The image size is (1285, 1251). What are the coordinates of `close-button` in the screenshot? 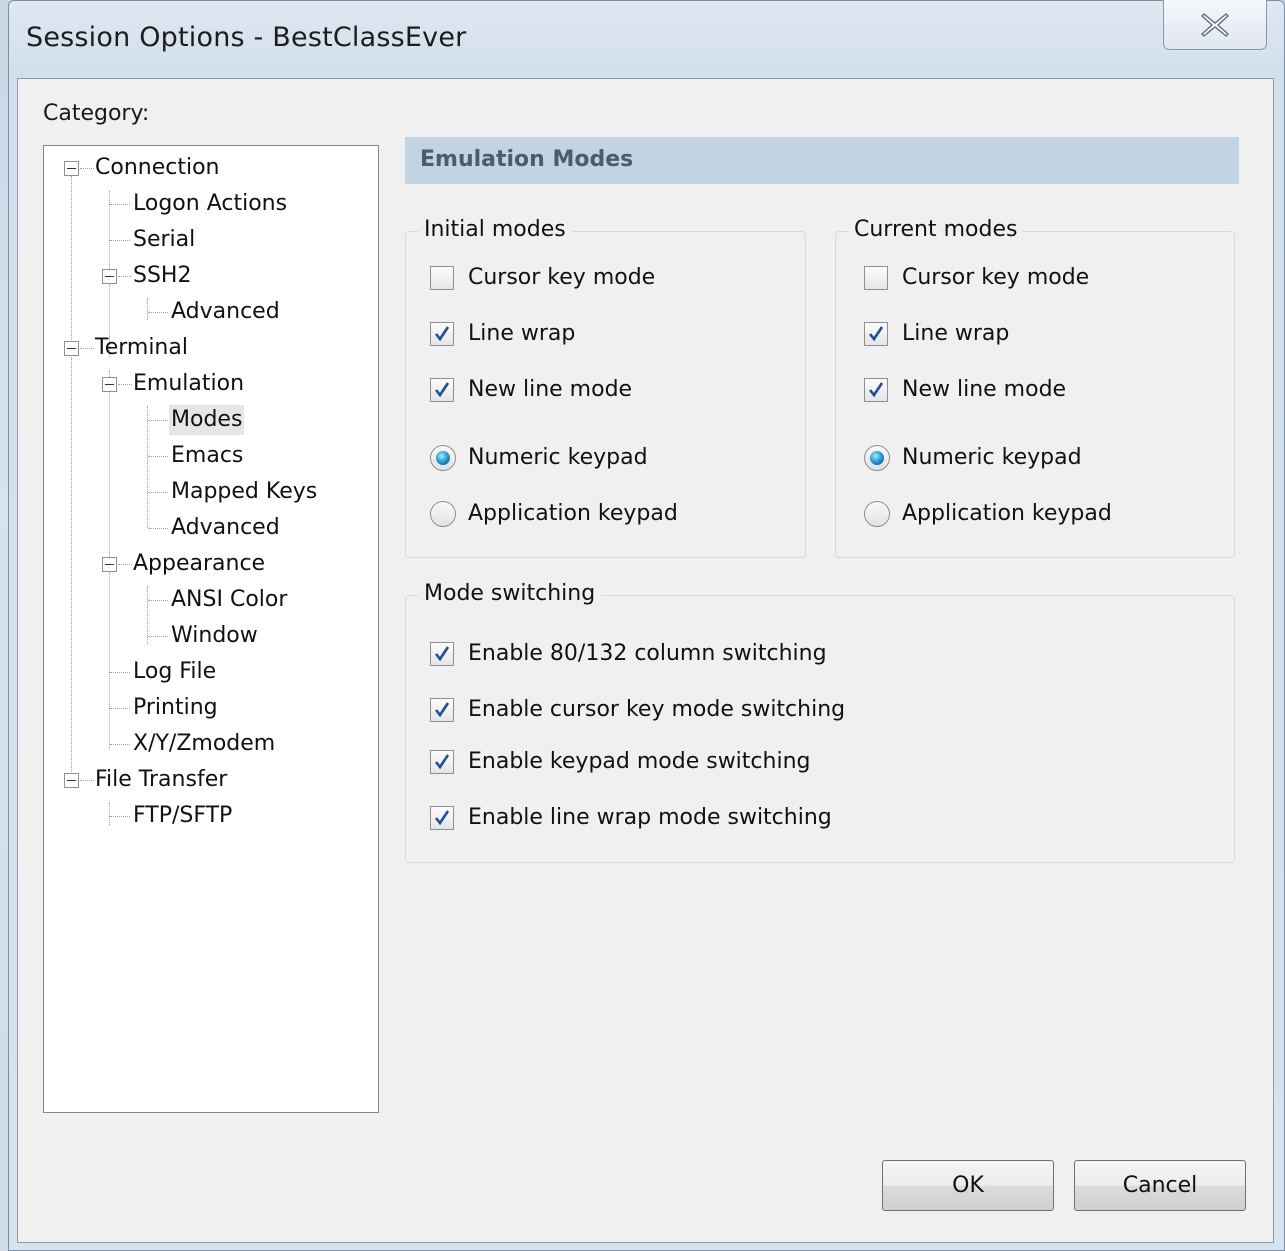 It's located at (1215, 25).